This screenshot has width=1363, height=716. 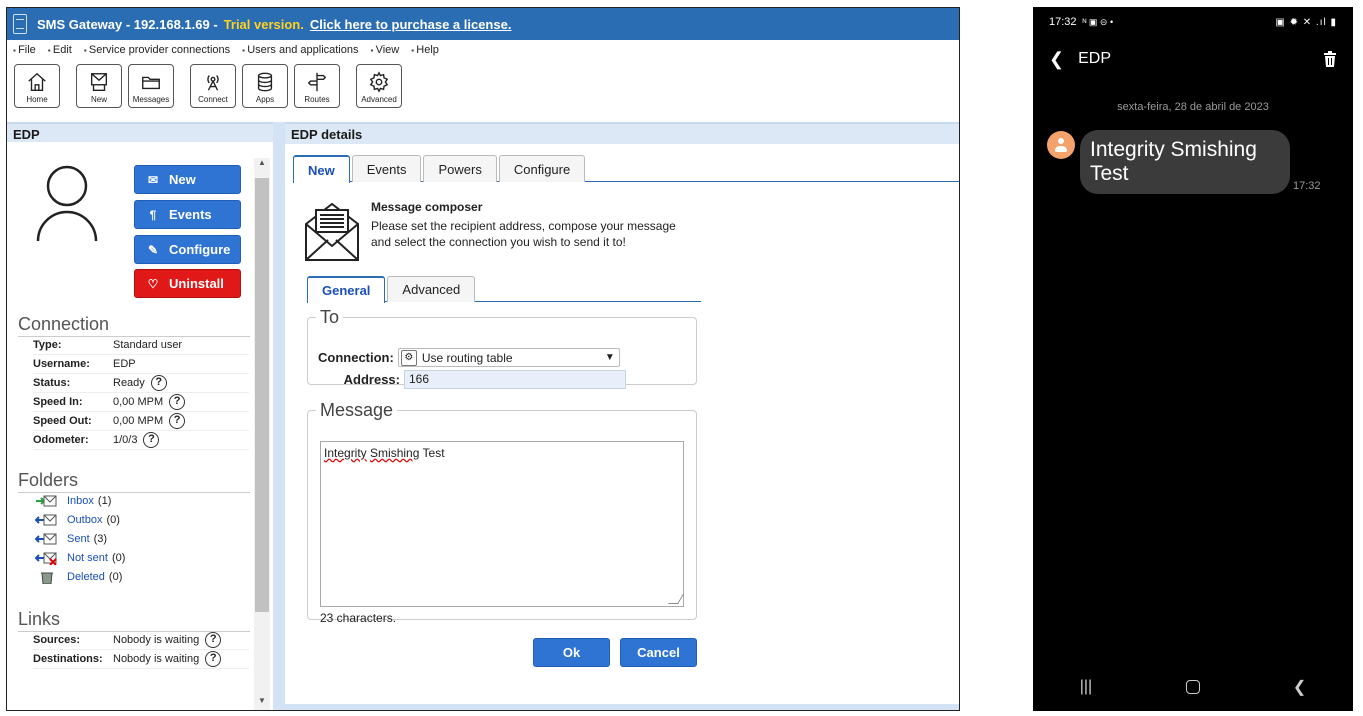 What do you see at coordinates (622, 134) in the screenshot?
I see `right-pane-header: EDP details` at bounding box center [622, 134].